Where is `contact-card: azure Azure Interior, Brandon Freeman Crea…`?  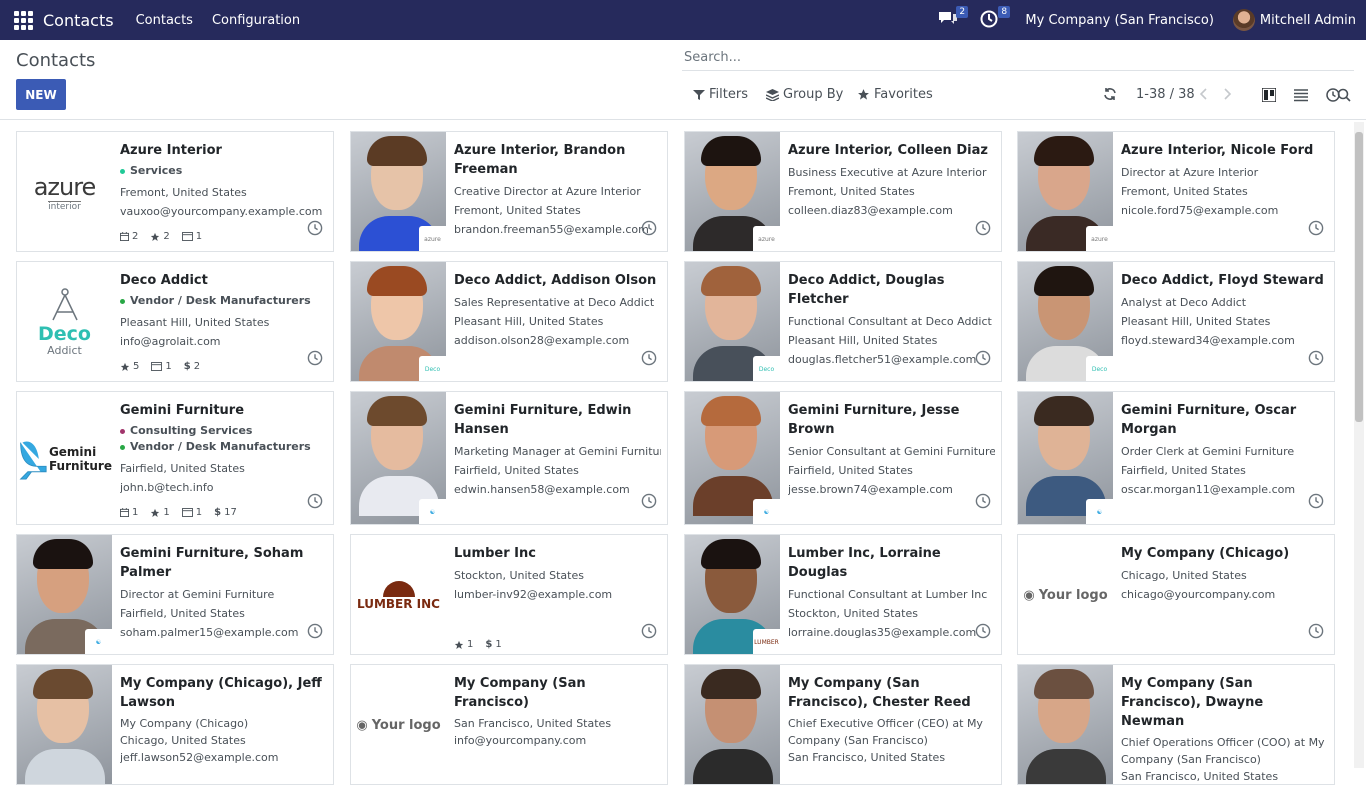
contact-card: azure Azure Interior, Brandon Freeman Crea… is located at coordinates (509, 191).